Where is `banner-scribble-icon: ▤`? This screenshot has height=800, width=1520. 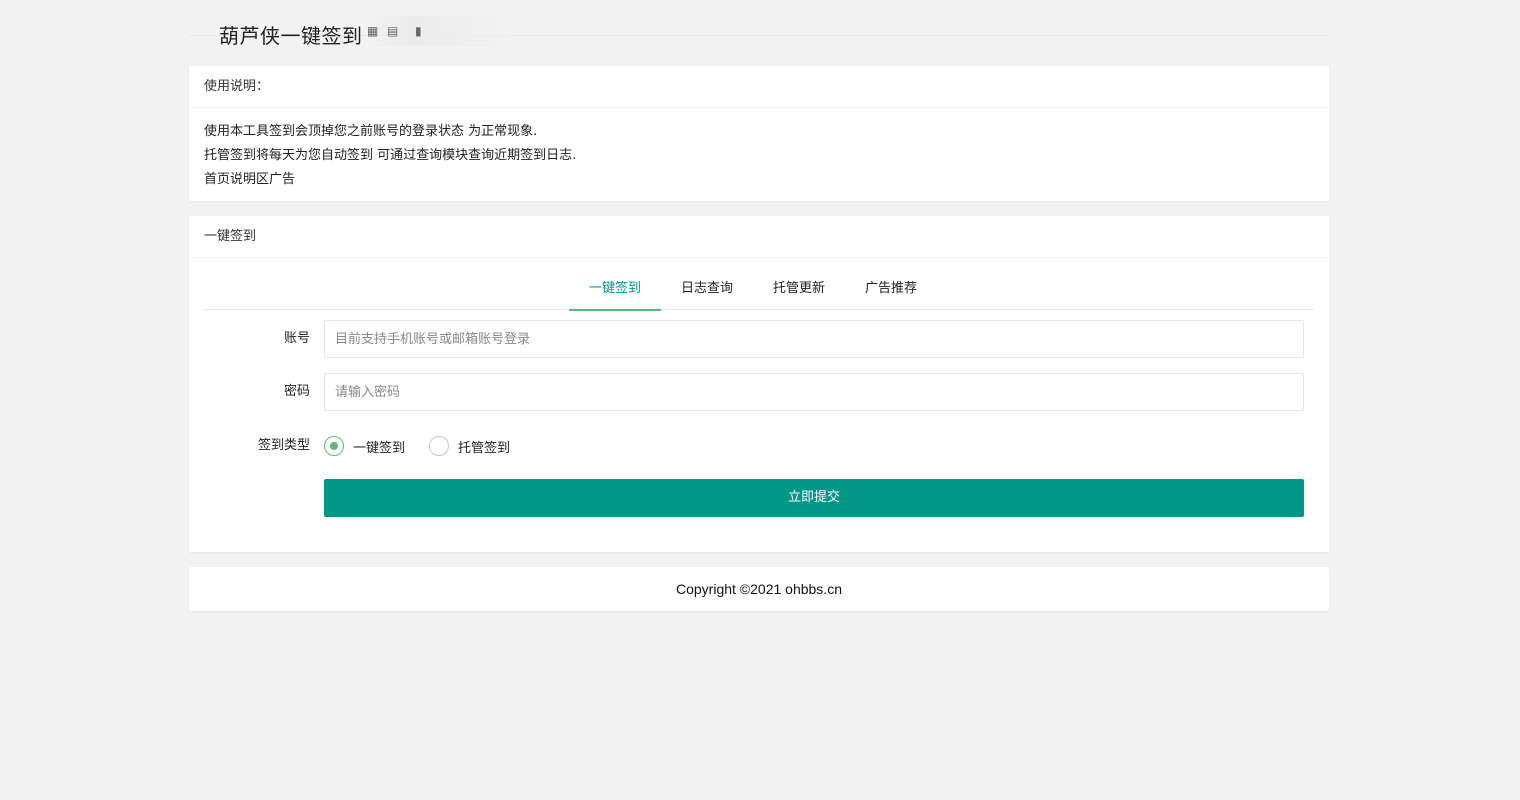
banner-scribble-icon: ▤ is located at coordinates (393, 31).